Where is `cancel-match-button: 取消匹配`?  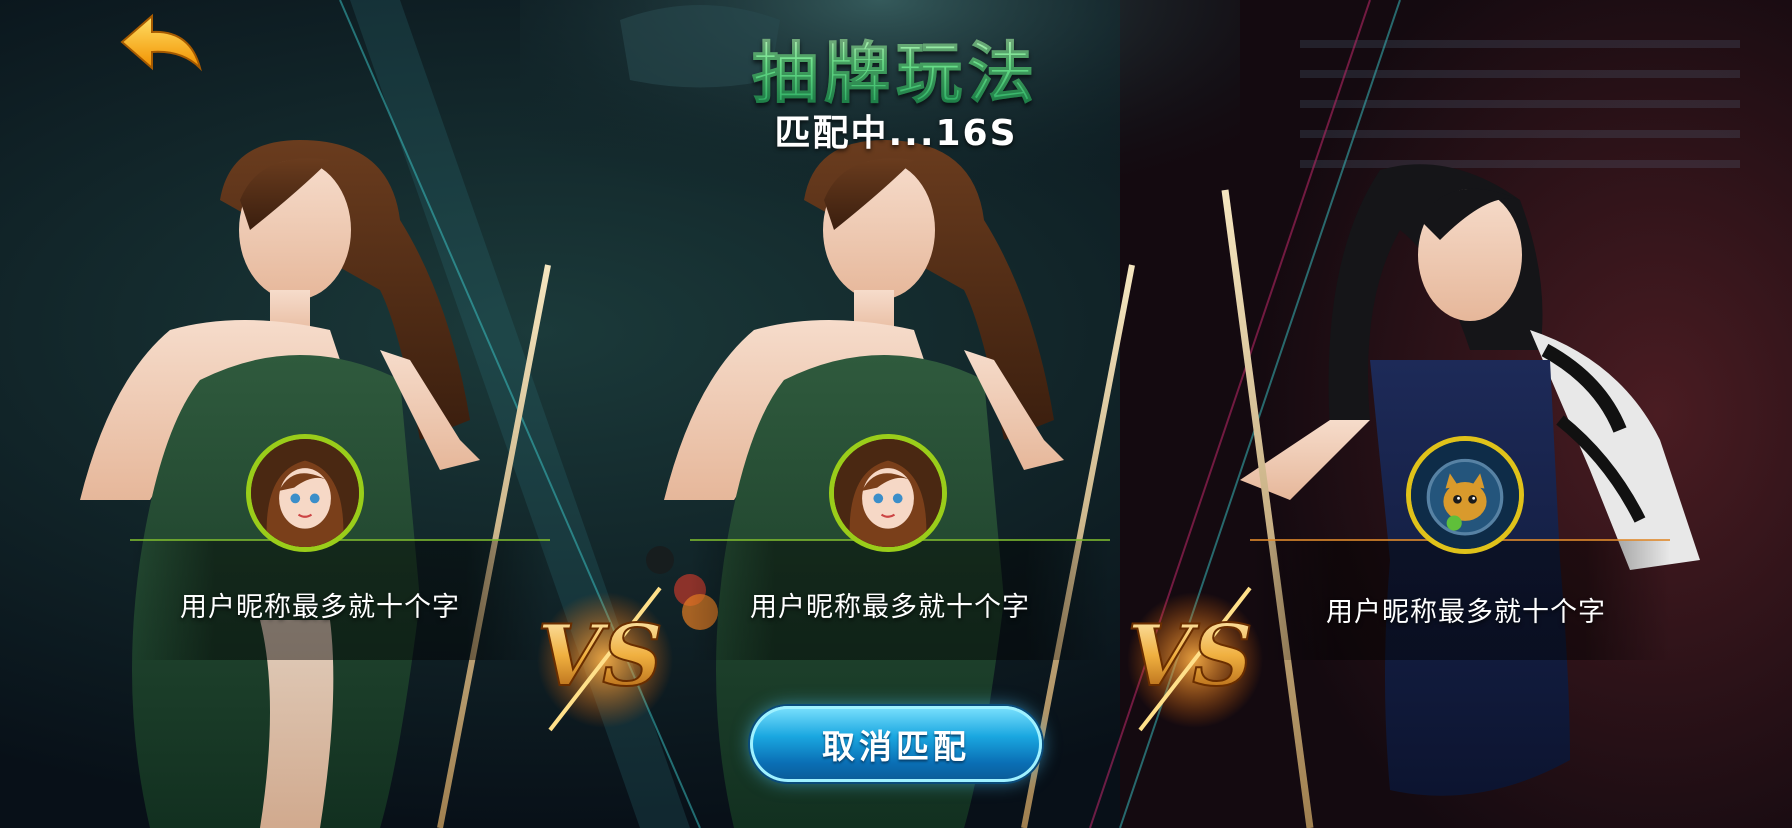 cancel-match-button: 取消匹配 is located at coordinates (896, 744).